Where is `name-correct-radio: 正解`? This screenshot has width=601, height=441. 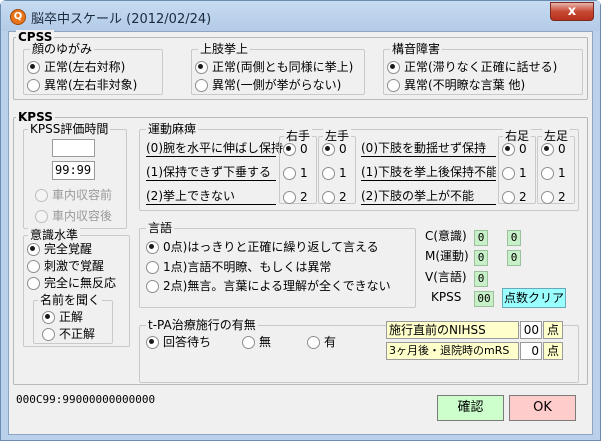
name-correct-radio: 正解 is located at coordinates (62, 317).